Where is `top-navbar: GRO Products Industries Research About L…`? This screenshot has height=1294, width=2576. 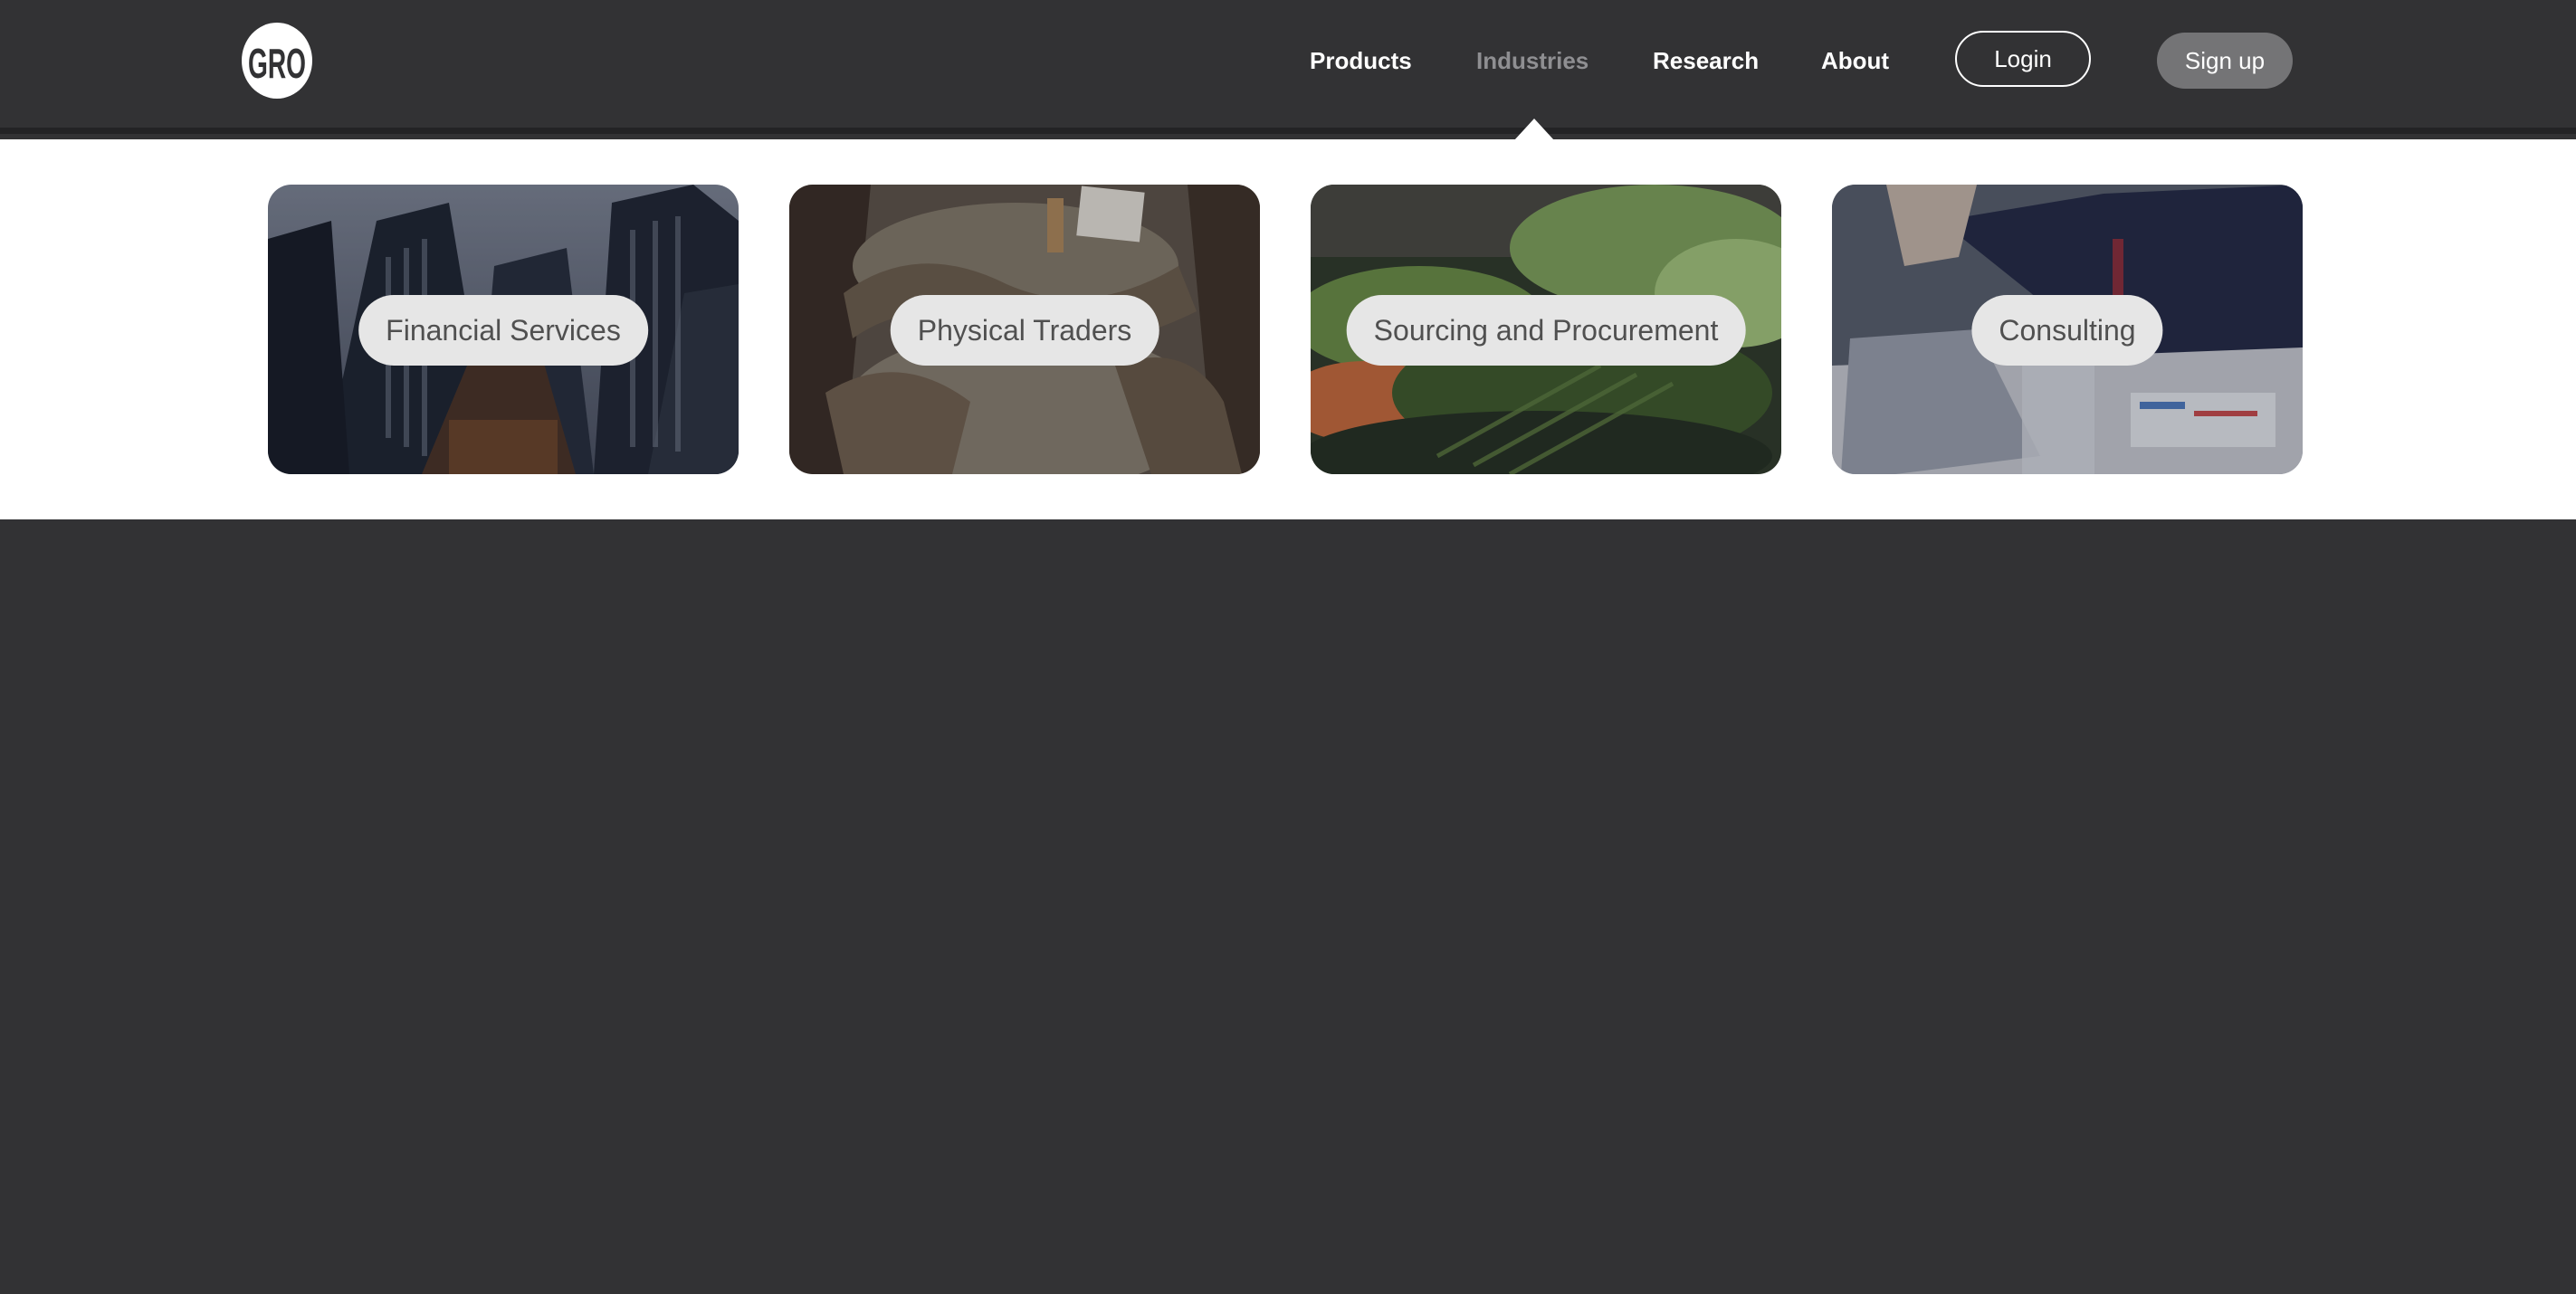
top-navbar: GRO Products Industries Research About L… is located at coordinates (1288, 67).